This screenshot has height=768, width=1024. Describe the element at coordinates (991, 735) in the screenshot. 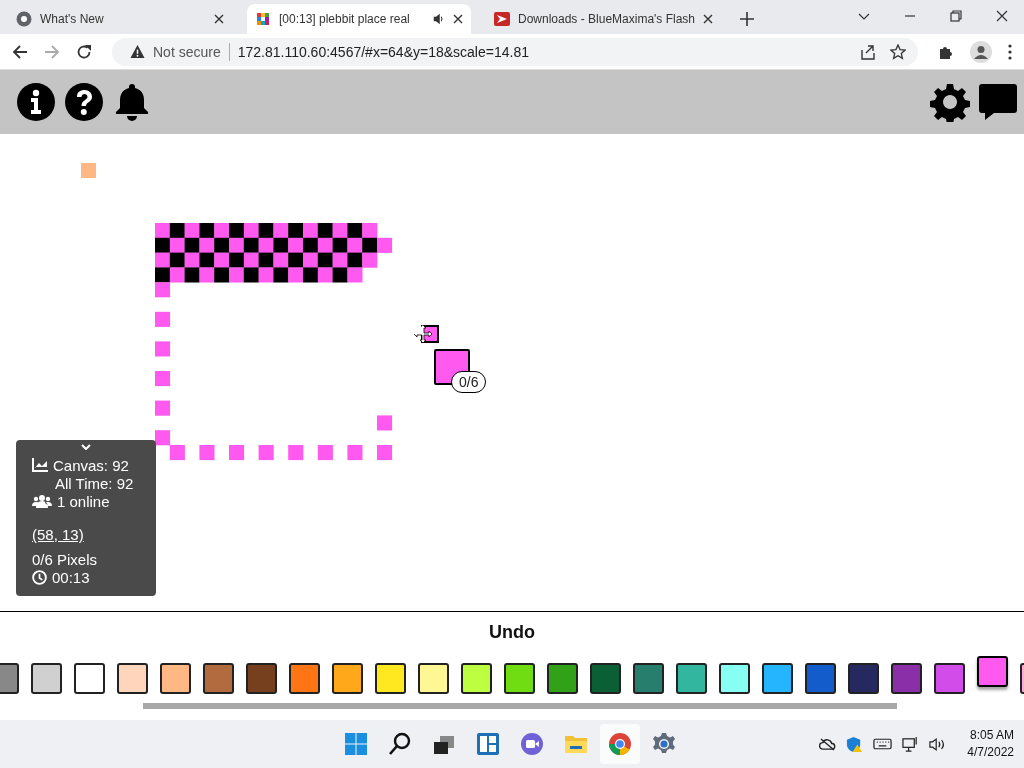

I see `clock-time: 8:05 AM` at that location.